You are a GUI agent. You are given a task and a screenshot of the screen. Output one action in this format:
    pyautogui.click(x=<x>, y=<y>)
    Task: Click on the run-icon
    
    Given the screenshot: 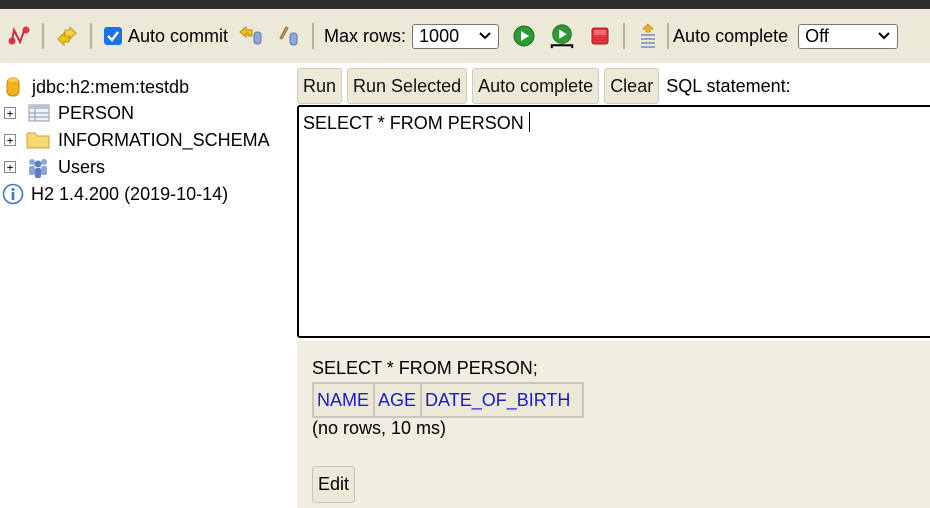 What is the action you would take?
    pyautogui.click(x=524, y=36)
    